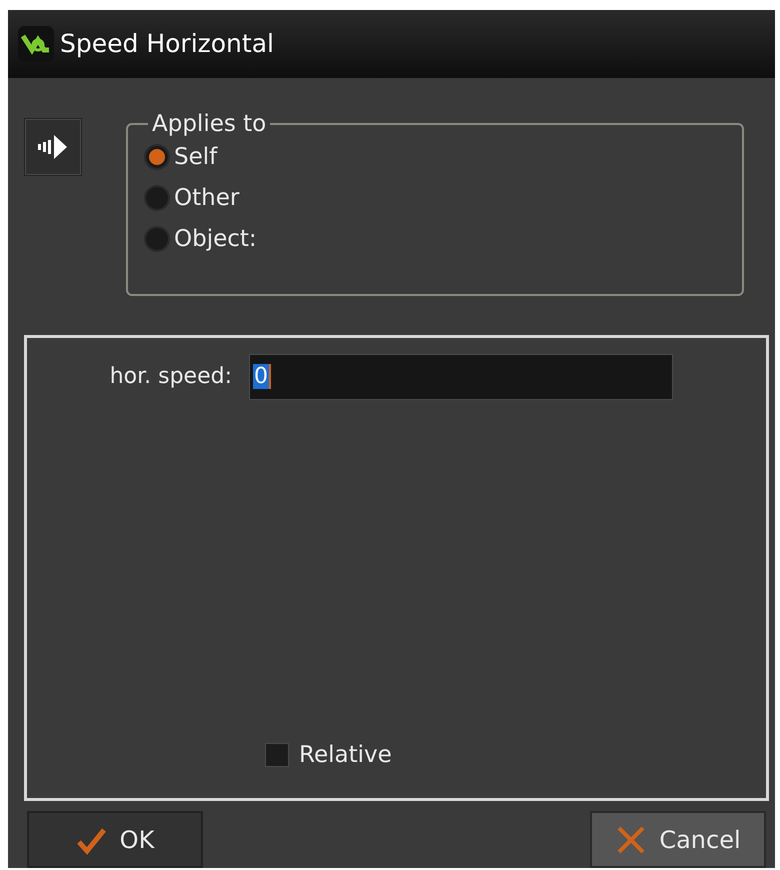 The height and width of the screenshot is (870, 780). Describe the element at coordinates (678, 839) in the screenshot. I see `cancel-button: Cancel` at that location.